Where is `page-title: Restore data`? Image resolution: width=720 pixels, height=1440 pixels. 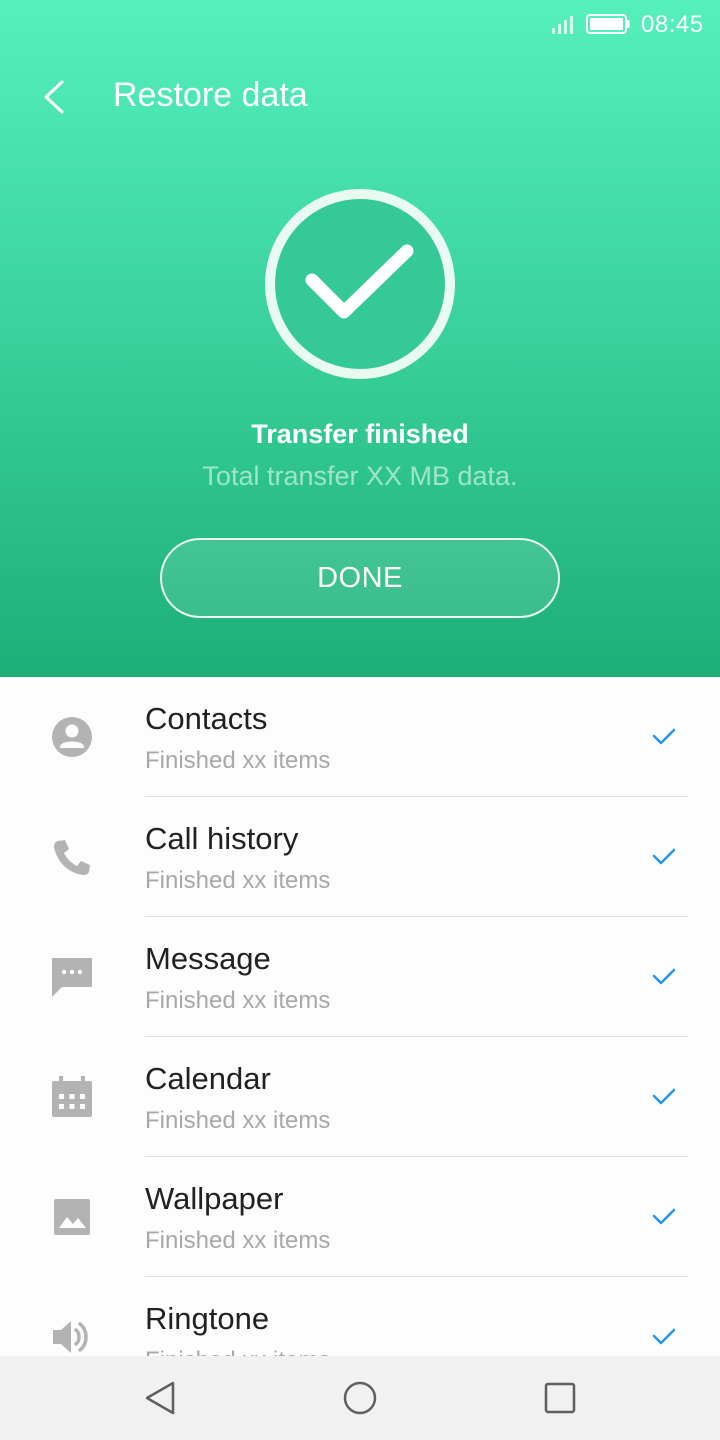 page-title: Restore data is located at coordinates (210, 95).